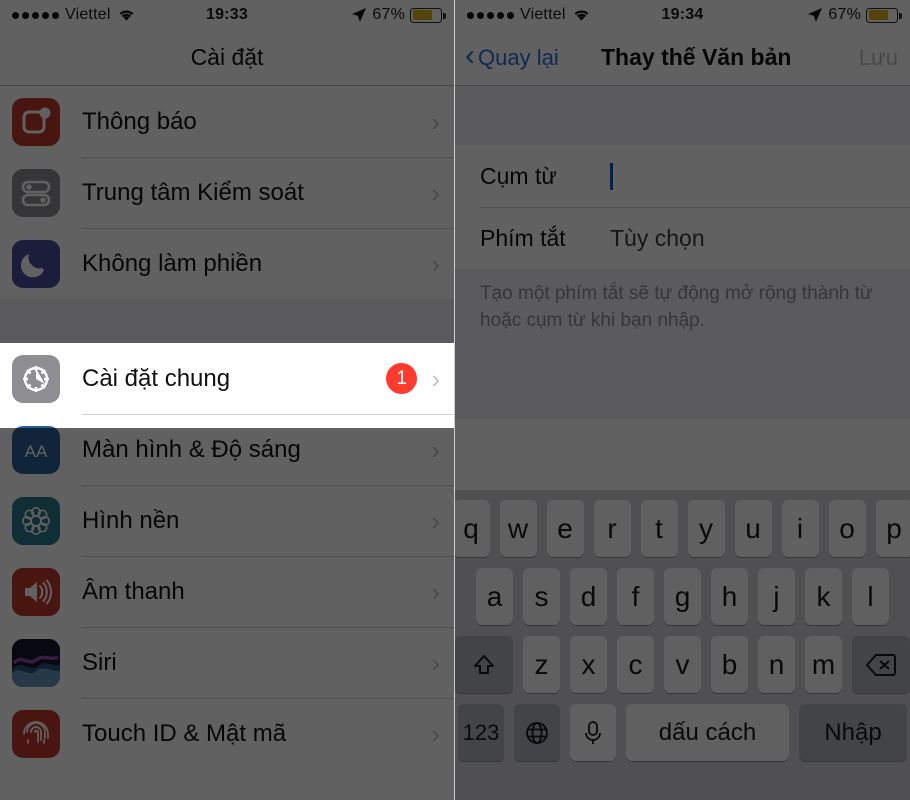 The image size is (910, 800). I want to click on key-q: q, so click(472, 528).